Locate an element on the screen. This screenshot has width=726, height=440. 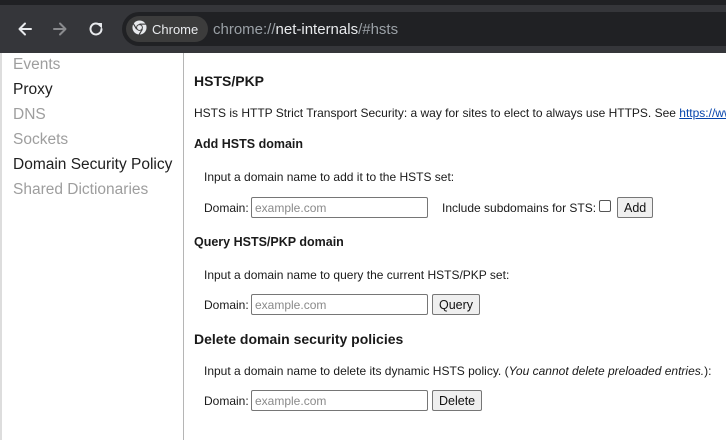
browser-toolbar: Chrome chrome://net-internals/#hsts is located at coordinates (363, 26).